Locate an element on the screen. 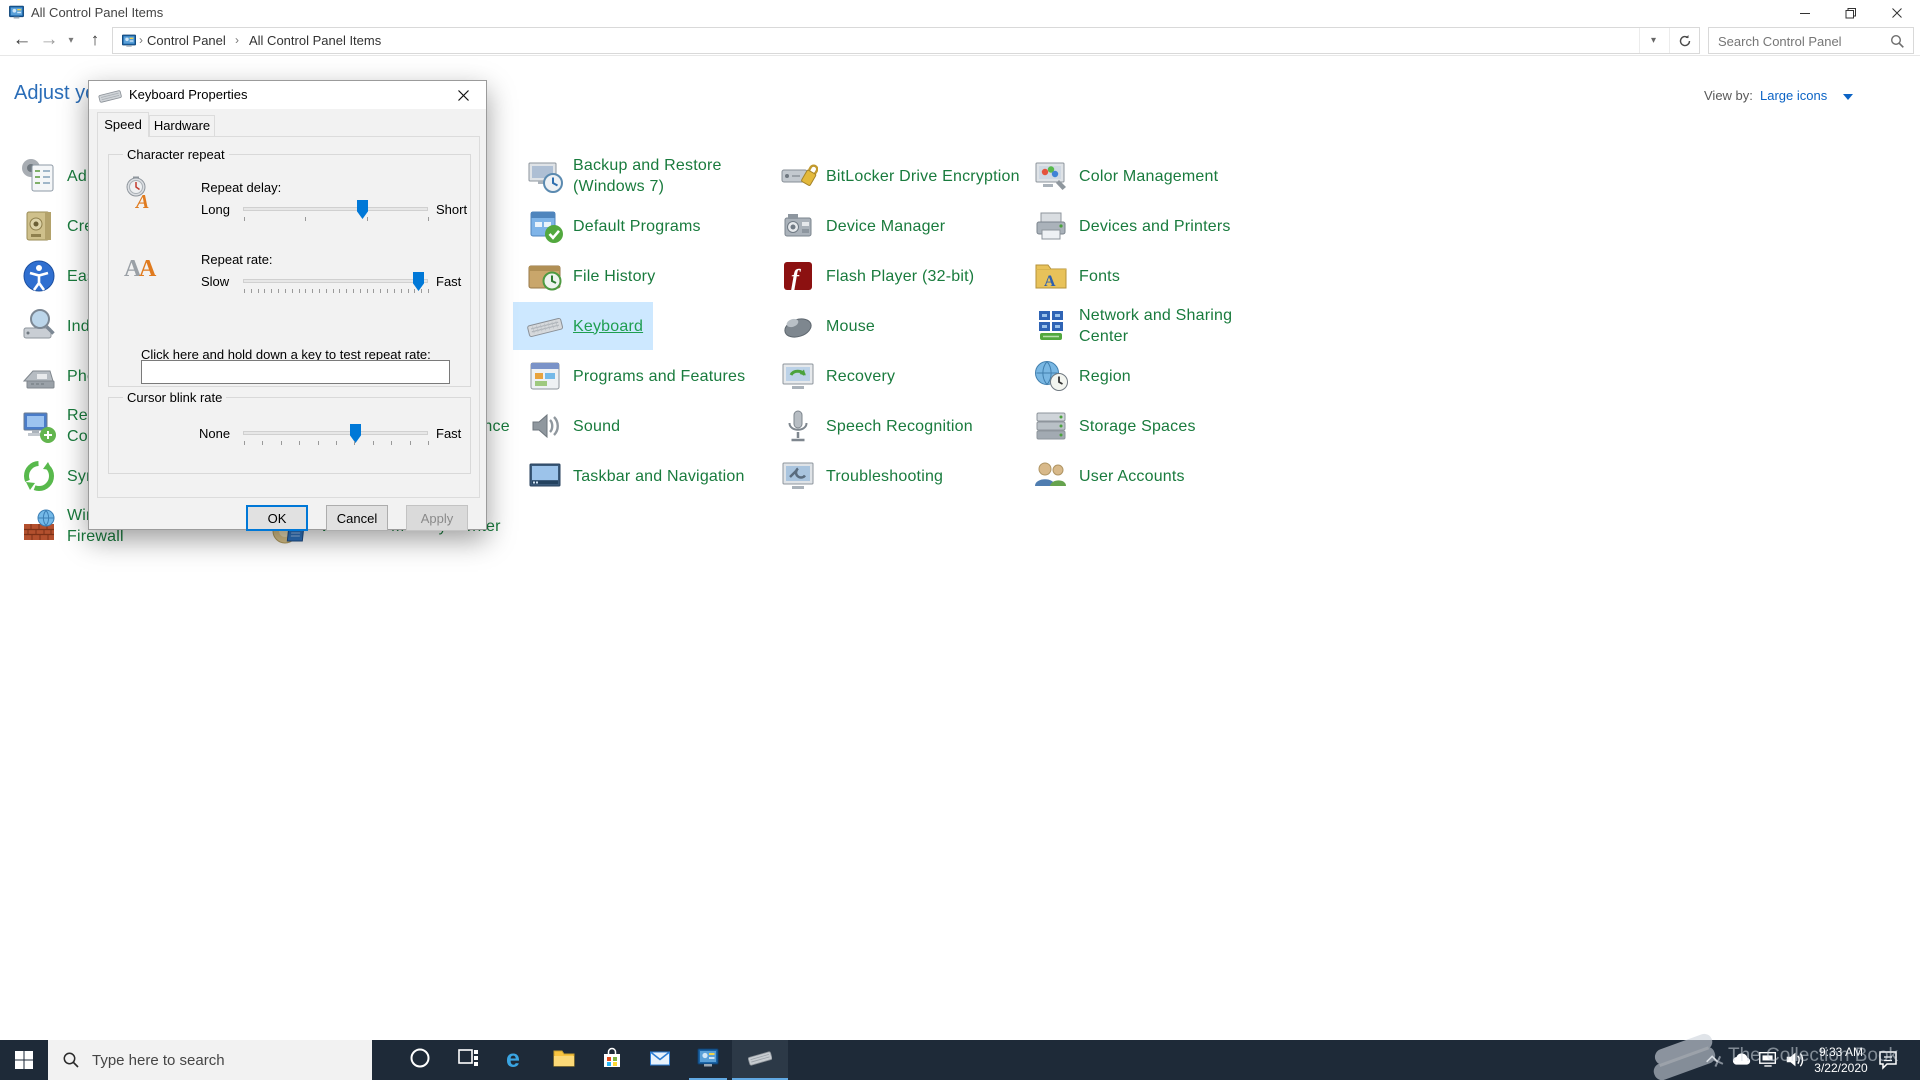  mail-icon is located at coordinates (660, 1060).